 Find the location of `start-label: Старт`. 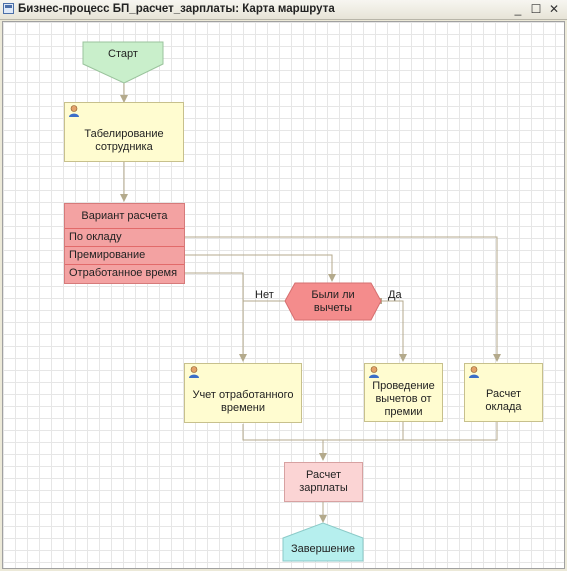

start-label: Старт is located at coordinates (123, 54).